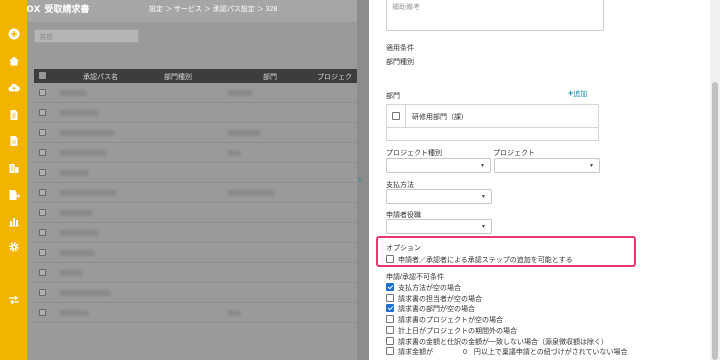 This screenshot has width=720, height=360. I want to click on chevron-right-icon: ›, so click(363, 180).